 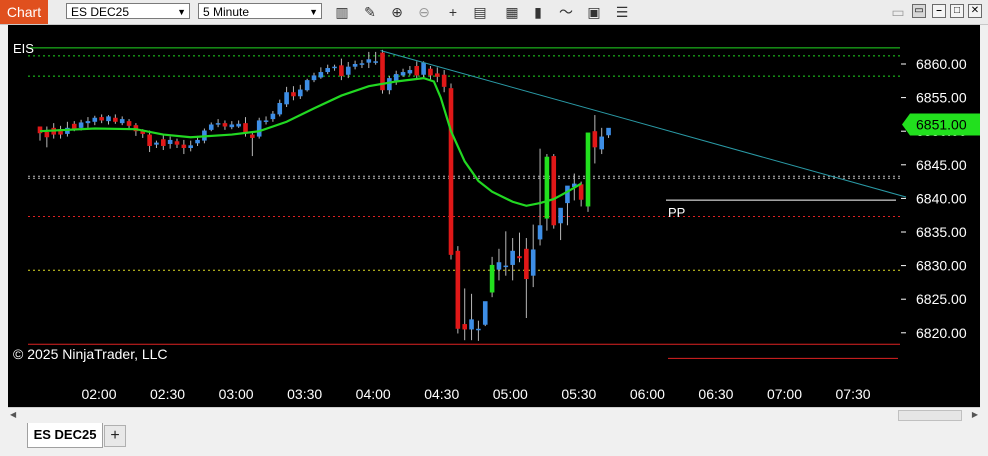 What do you see at coordinates (975, 414) in the screenshot?
I see `scroll-right-icon: ▶` at bounding box center [975, 414].